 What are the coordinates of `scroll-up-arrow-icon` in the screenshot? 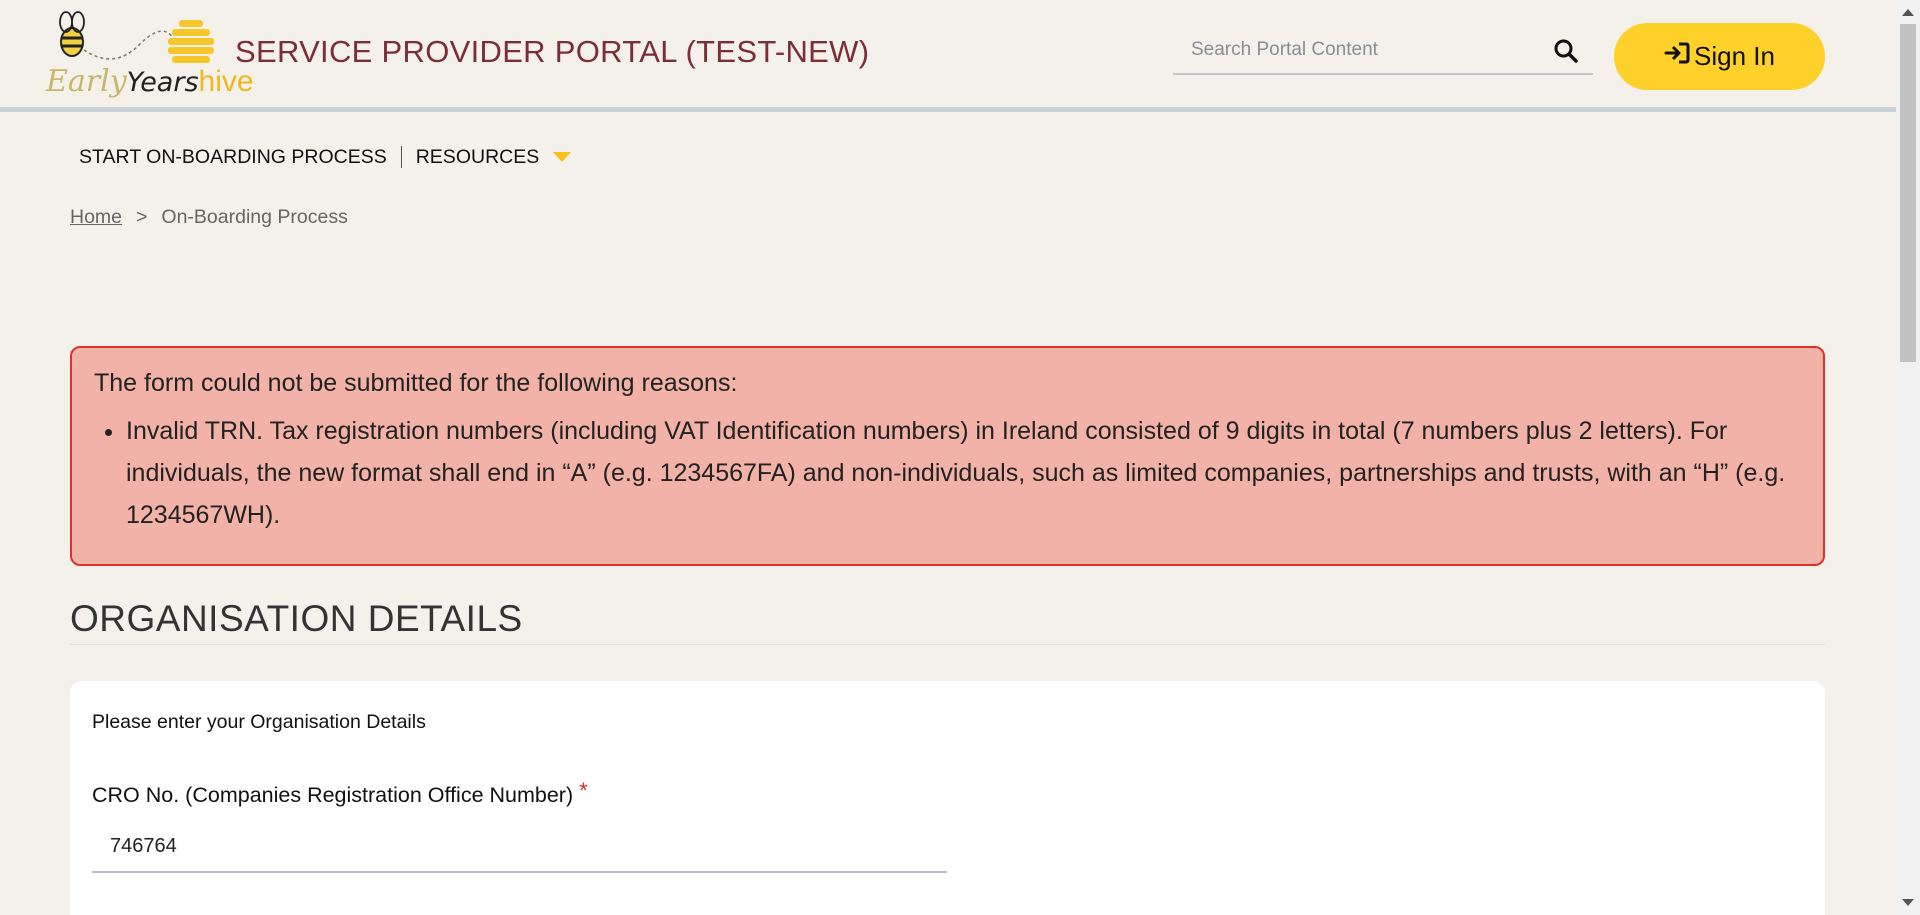 It's located at (1908, 12).